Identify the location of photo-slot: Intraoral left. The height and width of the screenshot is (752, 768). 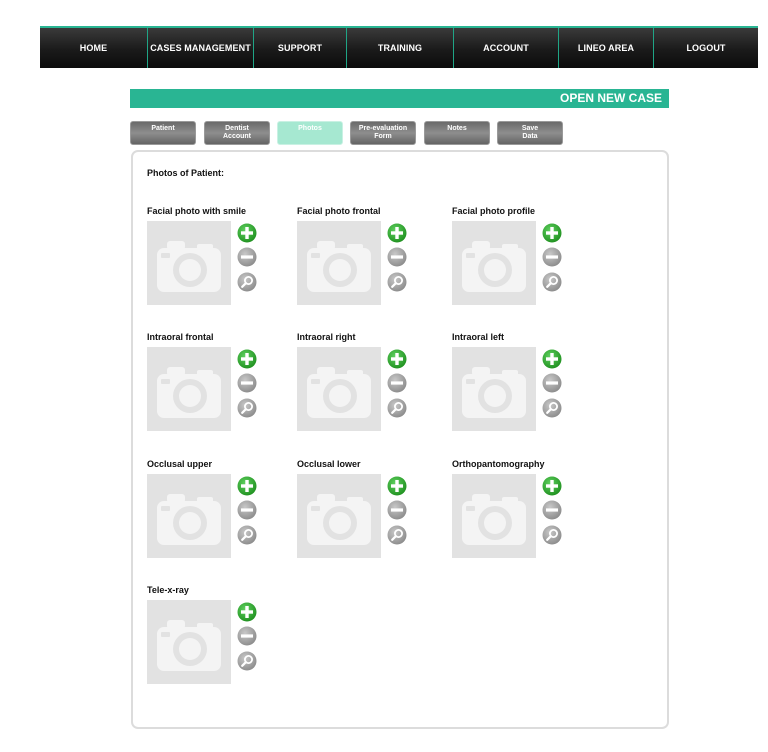
(517, 387).